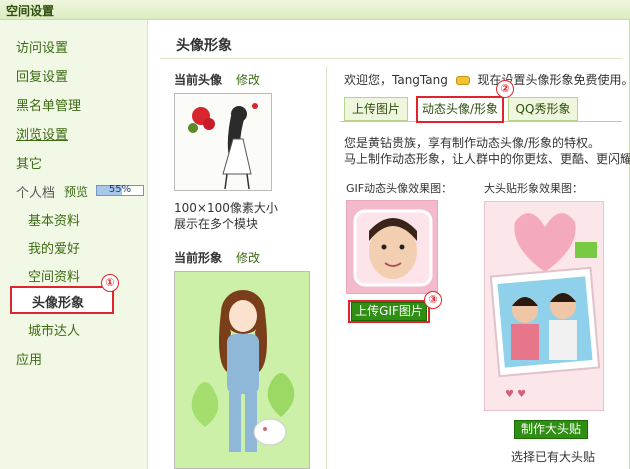 The height and width of the screenshot is (469, 630). Describe the element at coordinates (248, 257) in the screenshot. I see `edit-image-link: 修改` at that location.